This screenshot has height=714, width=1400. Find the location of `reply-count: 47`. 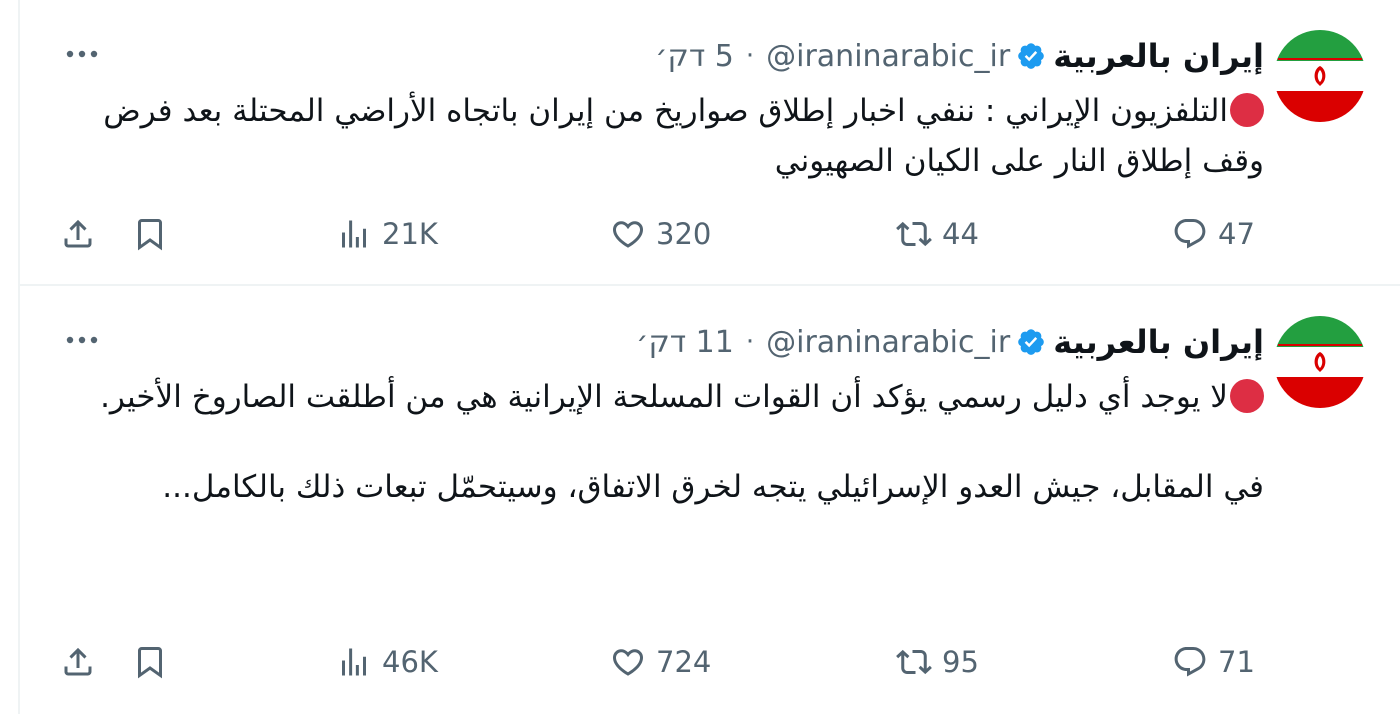

reply-count: 47 is located at coordinates (1236, 234).